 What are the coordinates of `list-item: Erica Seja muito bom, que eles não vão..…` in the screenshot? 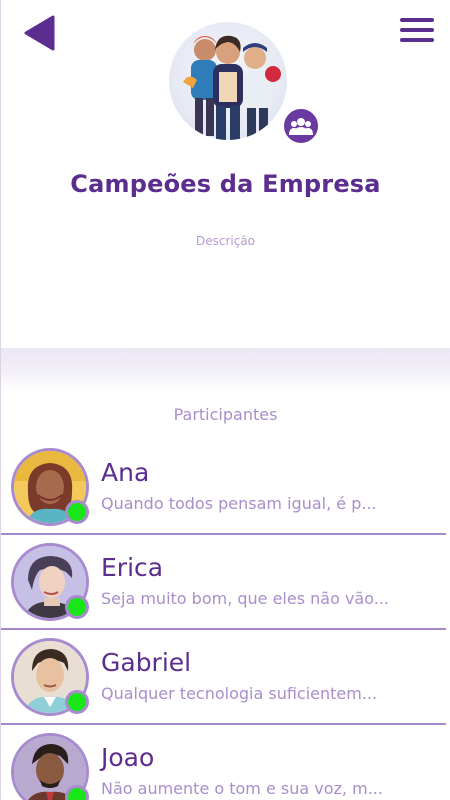 It's located at (225, 582).